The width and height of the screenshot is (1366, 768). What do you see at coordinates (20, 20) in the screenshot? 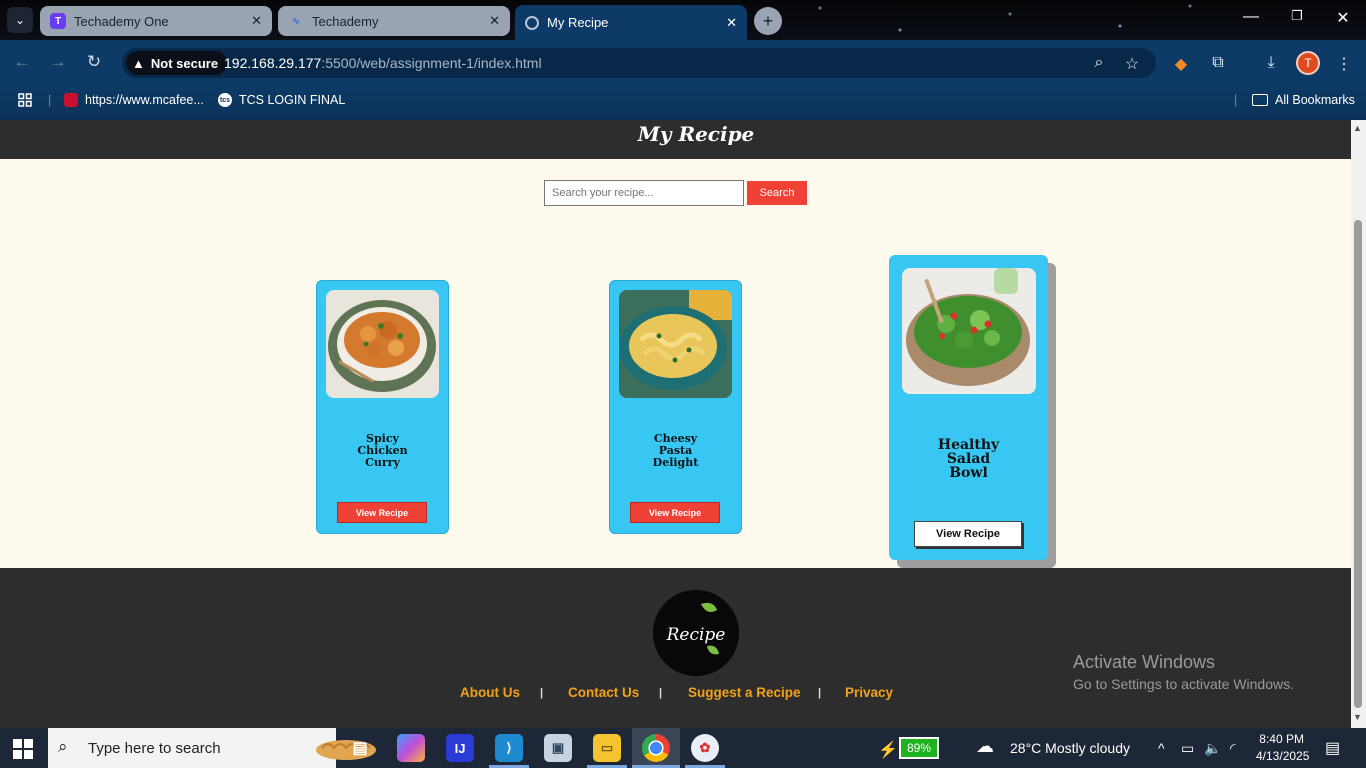
I see `tab-search-button: ⌄` at bounding box center [20, 20].